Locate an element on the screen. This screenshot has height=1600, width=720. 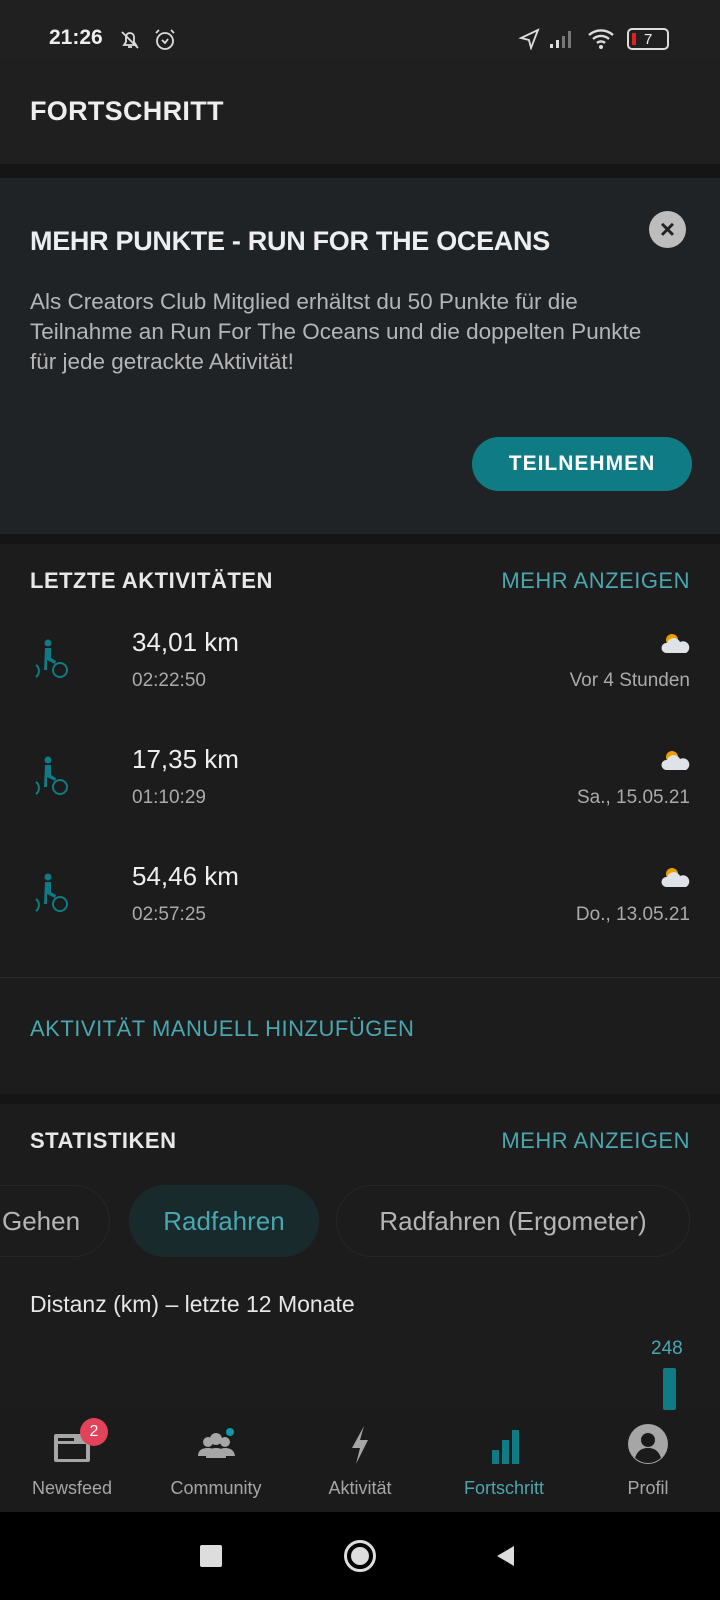
location-icon is located at coordinates (529, 39).